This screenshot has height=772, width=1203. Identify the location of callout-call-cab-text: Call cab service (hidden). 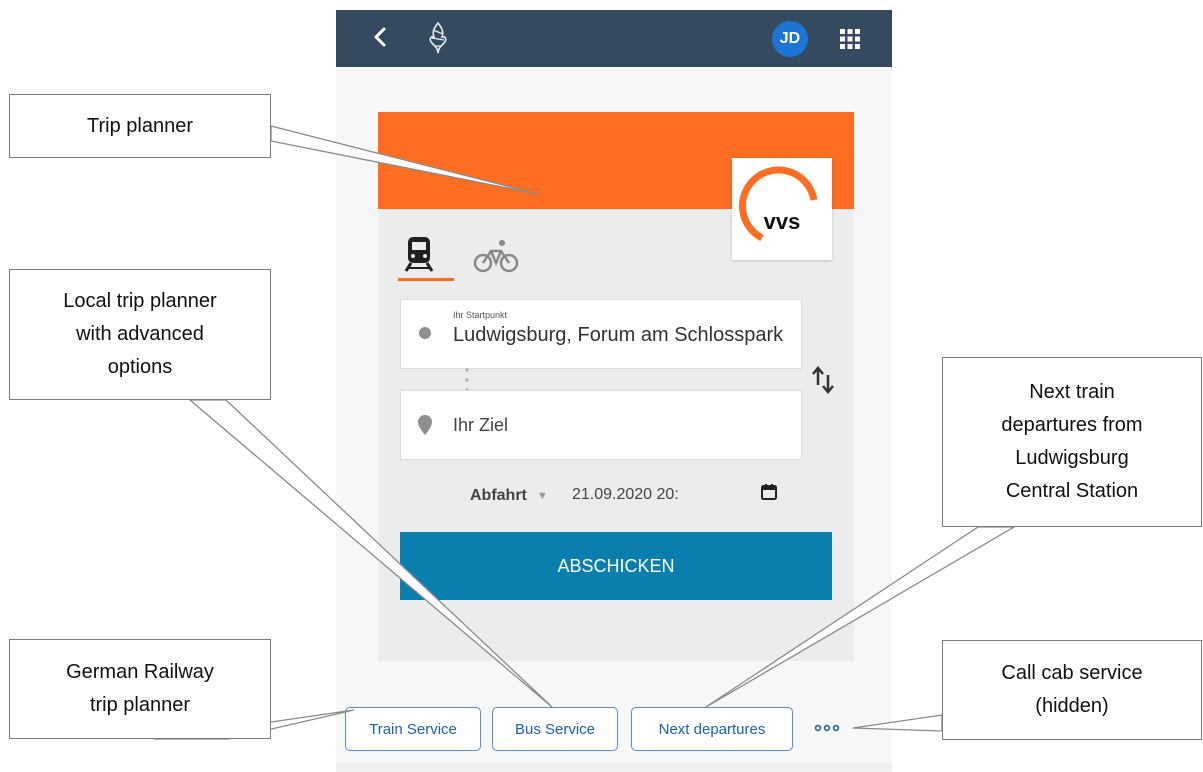
(1072, 689).